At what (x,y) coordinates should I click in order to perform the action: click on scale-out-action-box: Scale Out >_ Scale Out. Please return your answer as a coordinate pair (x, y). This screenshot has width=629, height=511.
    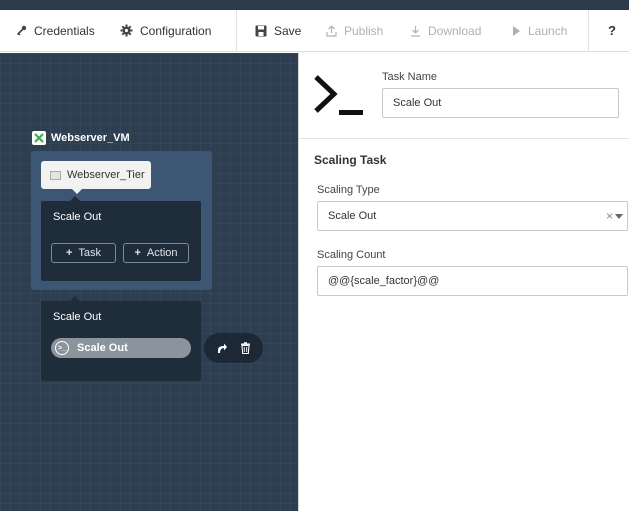
    Looking at the image, I should click on (121, 338).